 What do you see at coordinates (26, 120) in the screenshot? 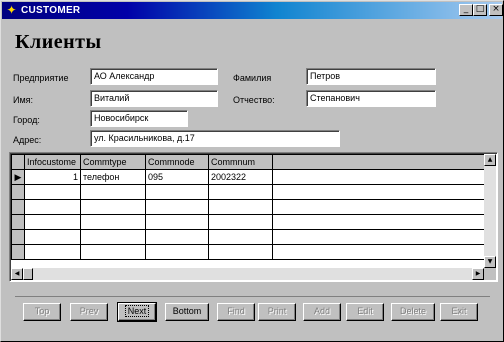
I see `city-label: Город:` at bounding box center [26, 120].